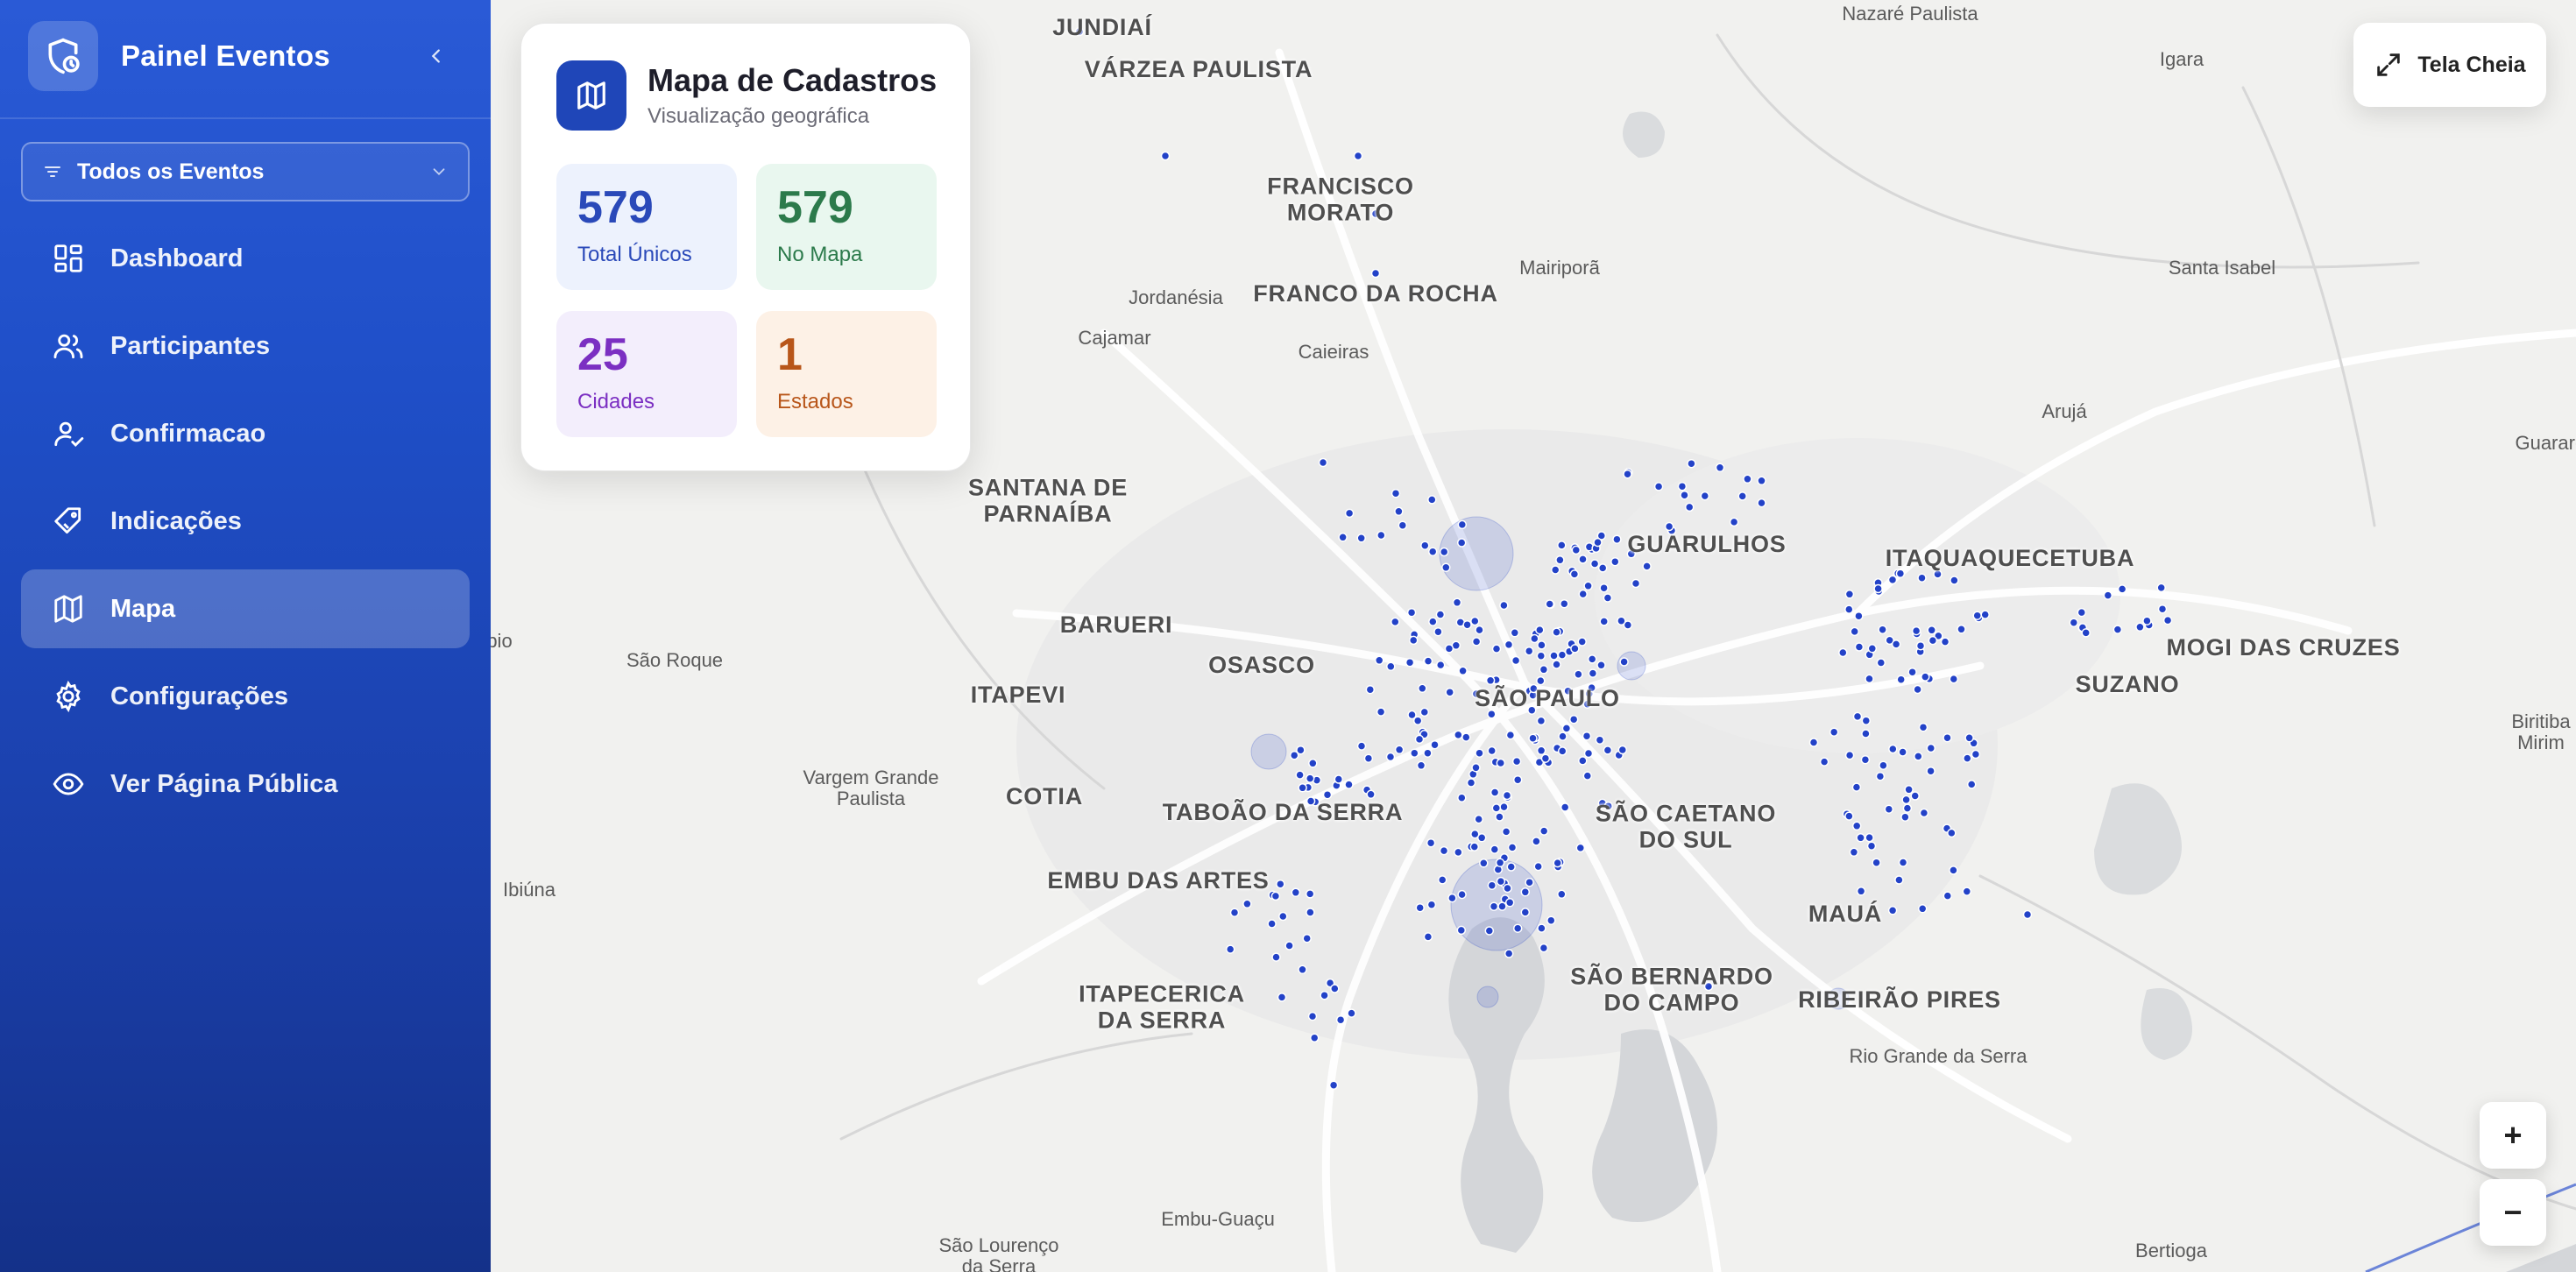 This screenshot has height=1272, width=2576. What do you see at coordinates (436, 56) in the screenshot?
I see `collapse-sidebar-button` at bounding box center [436, 56].